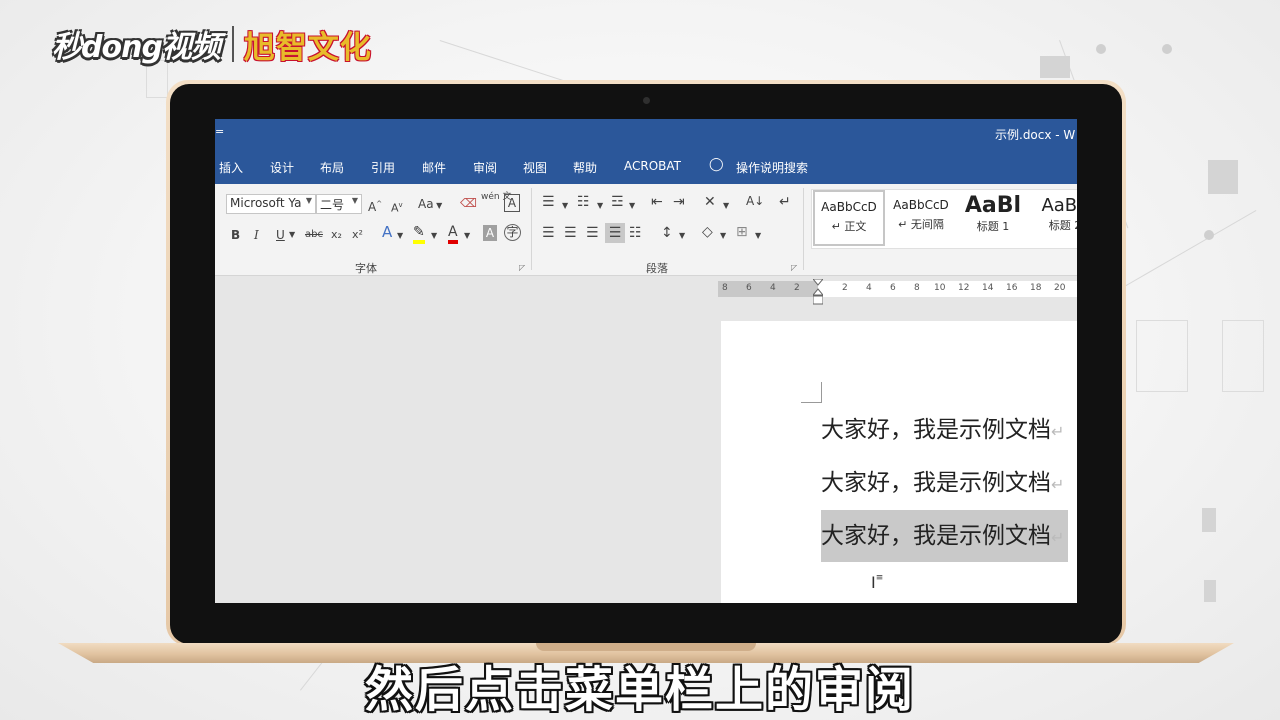 The width and height of the screenshot is (1280, 720). I want to click on text-cursor-icon: I≡, so click(877, 582).